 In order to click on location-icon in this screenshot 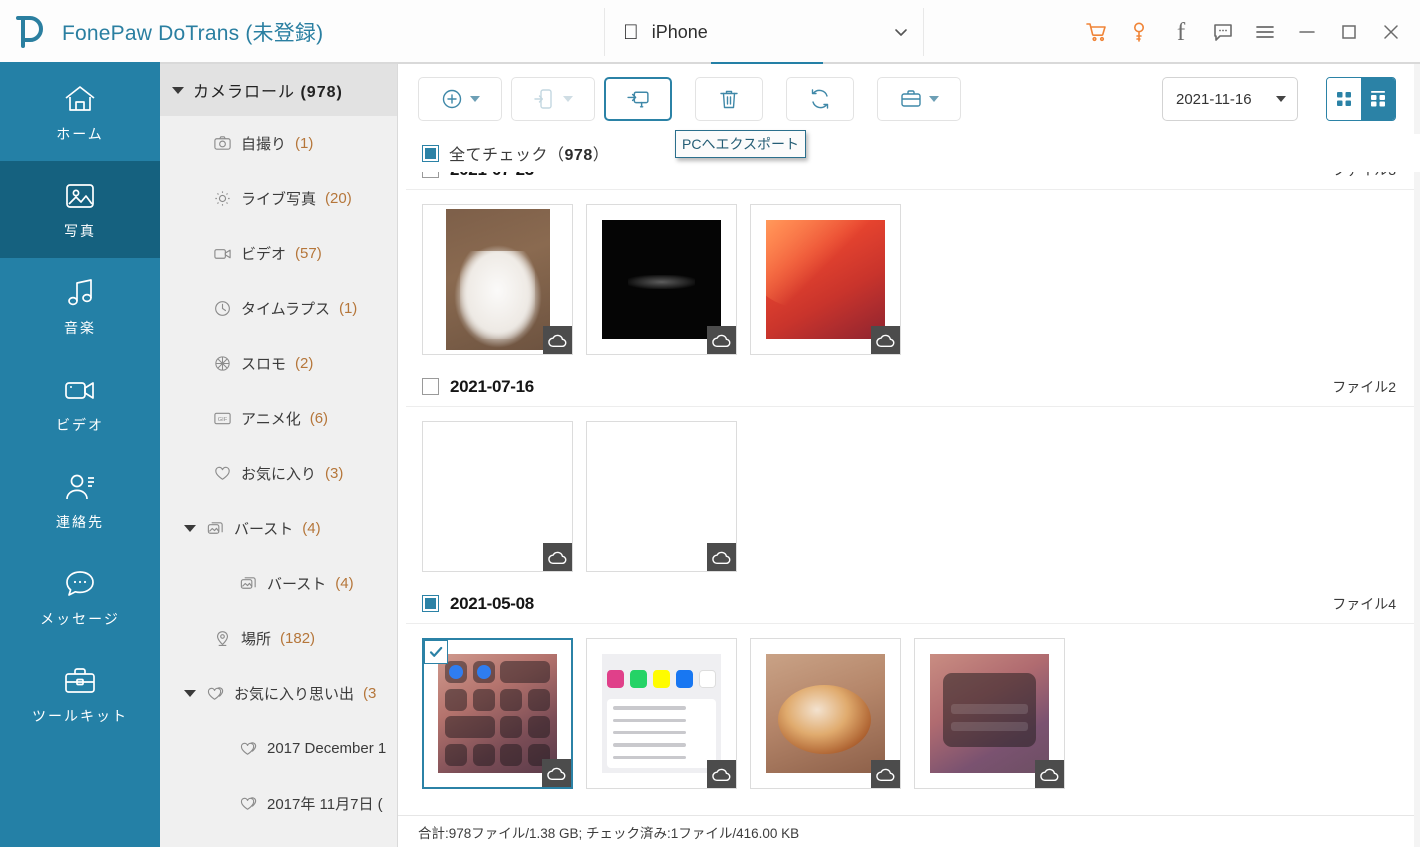, I will do `click(222, 639)`.